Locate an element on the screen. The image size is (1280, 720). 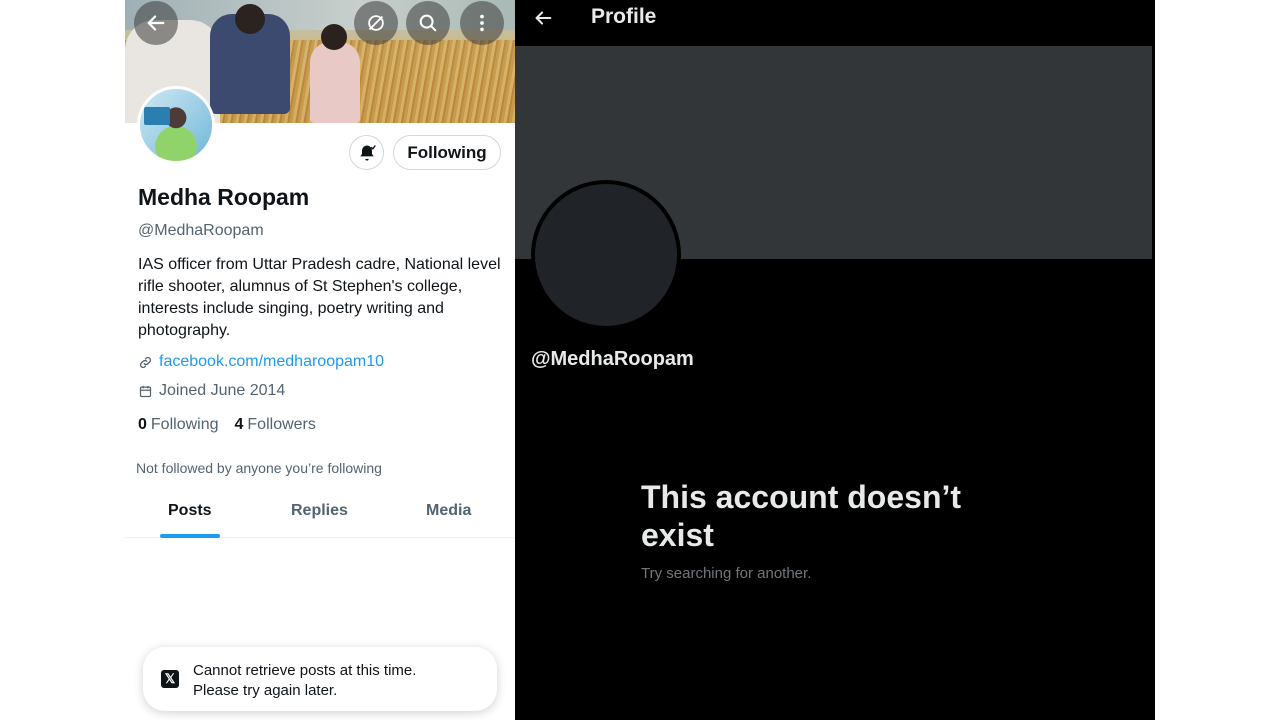
toast-line-2: Please try again later. is located at coordinates (265, 690).